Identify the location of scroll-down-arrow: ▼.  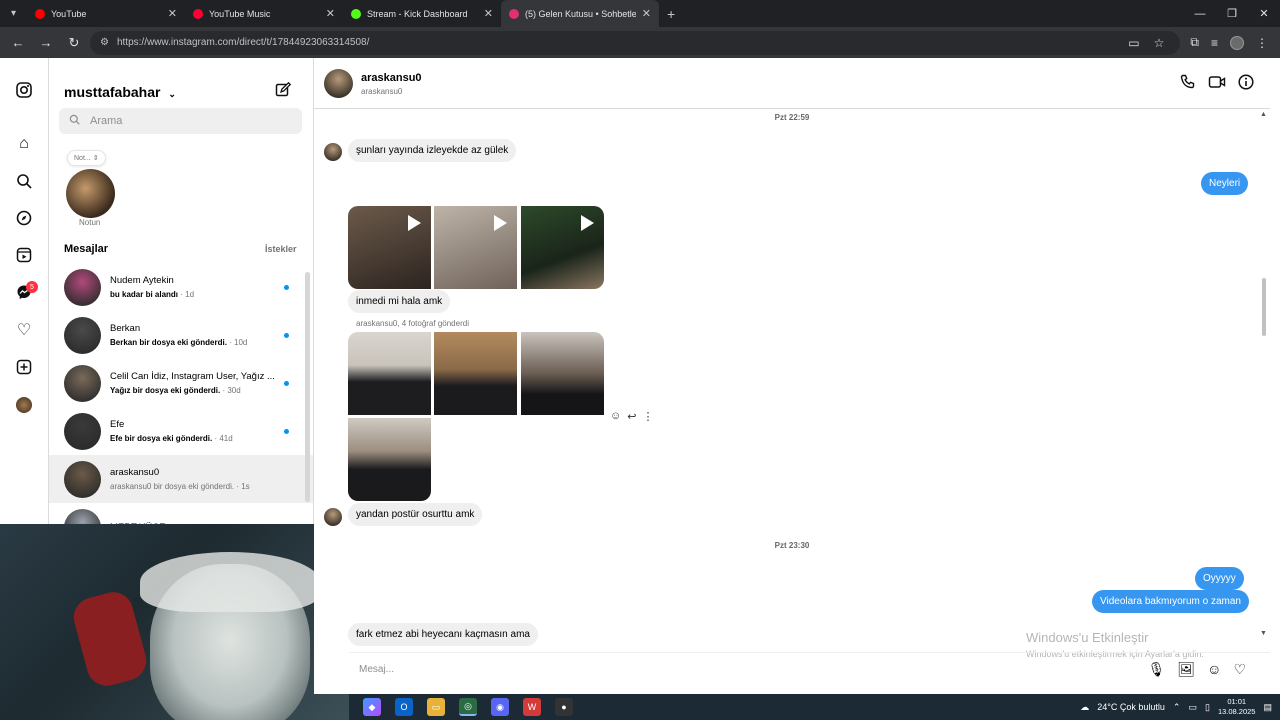
(1263, 633).